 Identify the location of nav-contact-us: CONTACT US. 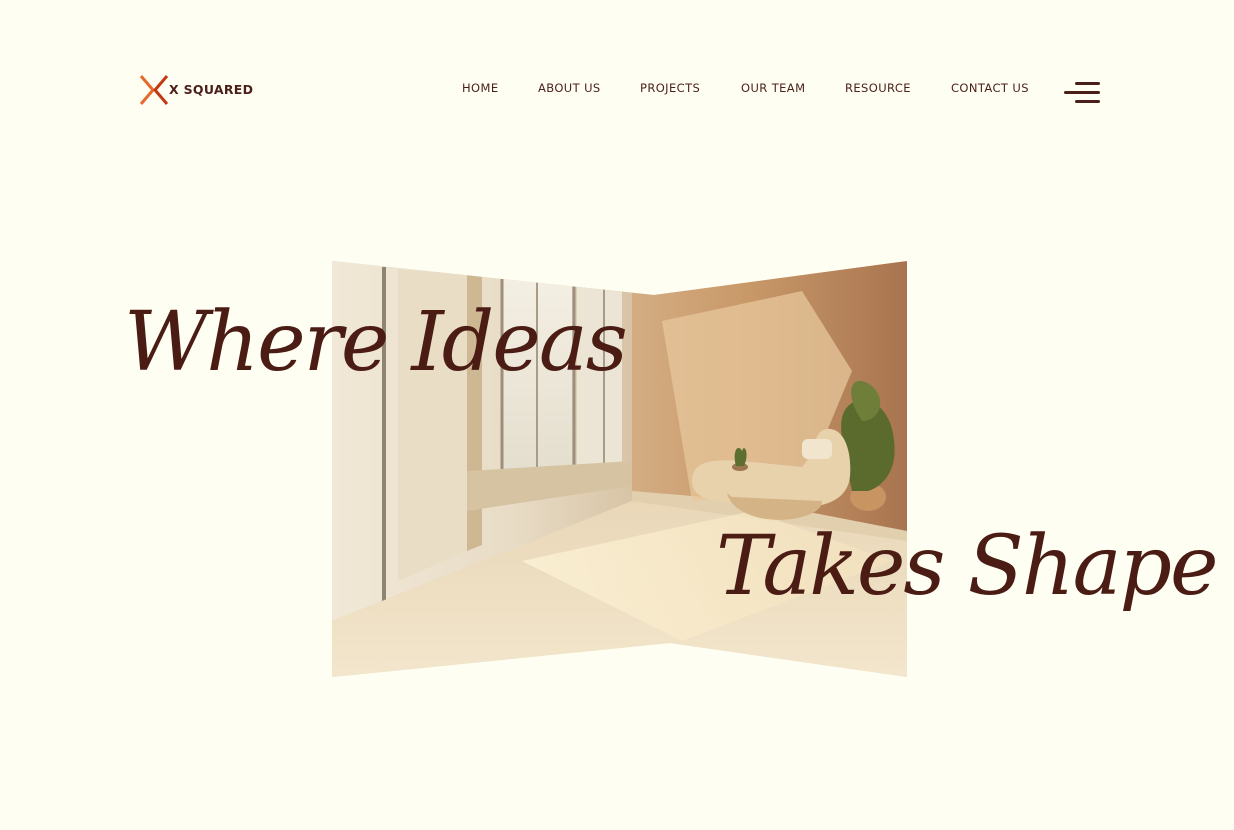
(990, 88).